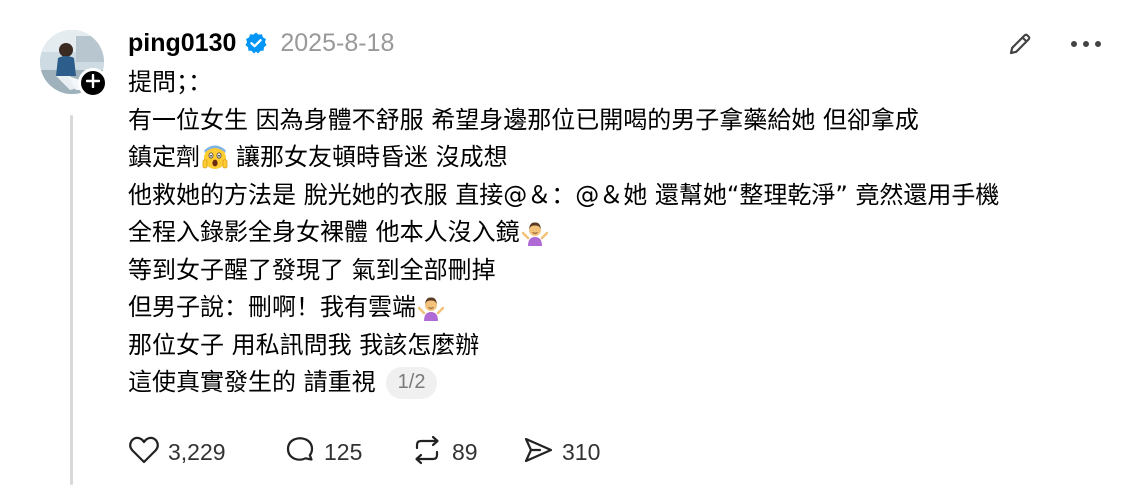  I want to click on like-button: 3,229, so click(206, 452).